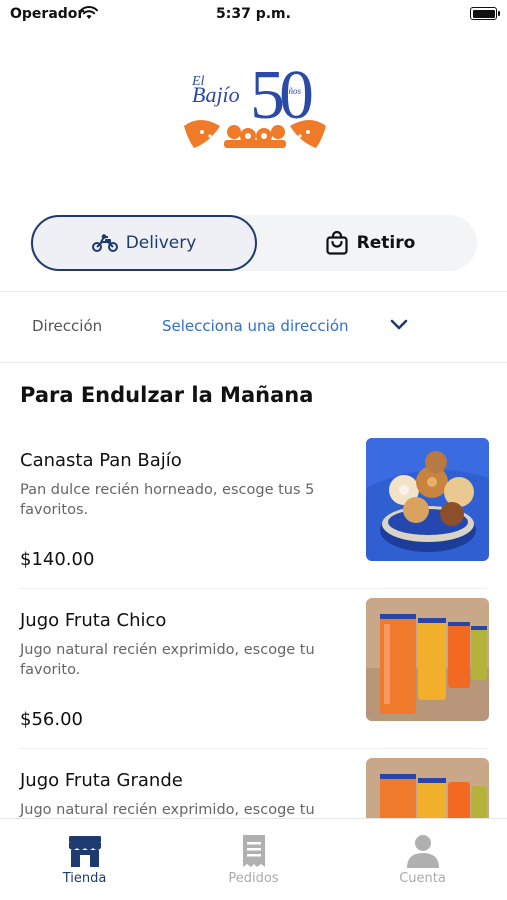 This screenshot has width=507, height=900. I want to click on product-name: Canasta Pan Bajío, so click(101, 460).